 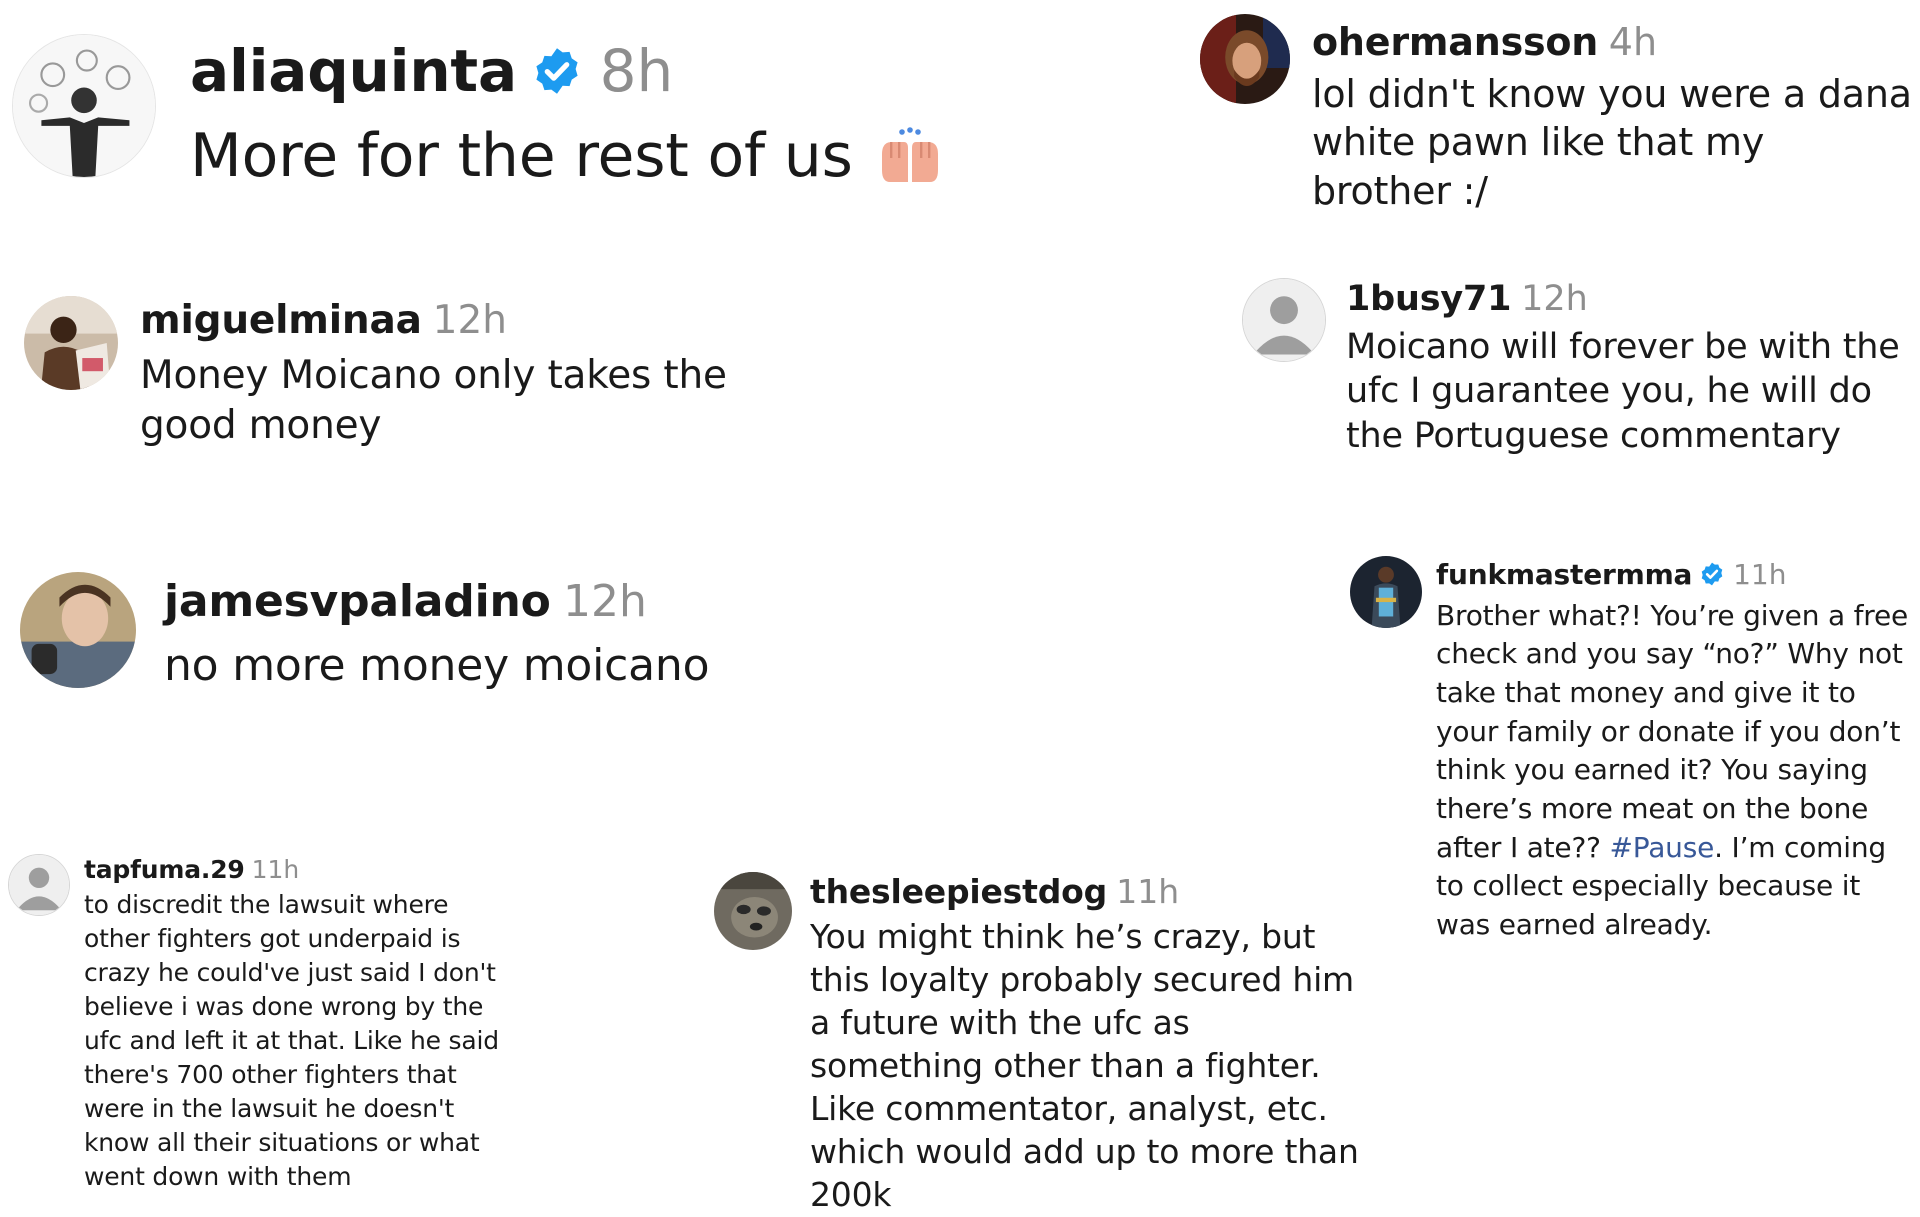 What do you see at coordinates (1564, 574) in the screenshot?
I see `username: funkmastermma` at bounding box center [1564, 574].